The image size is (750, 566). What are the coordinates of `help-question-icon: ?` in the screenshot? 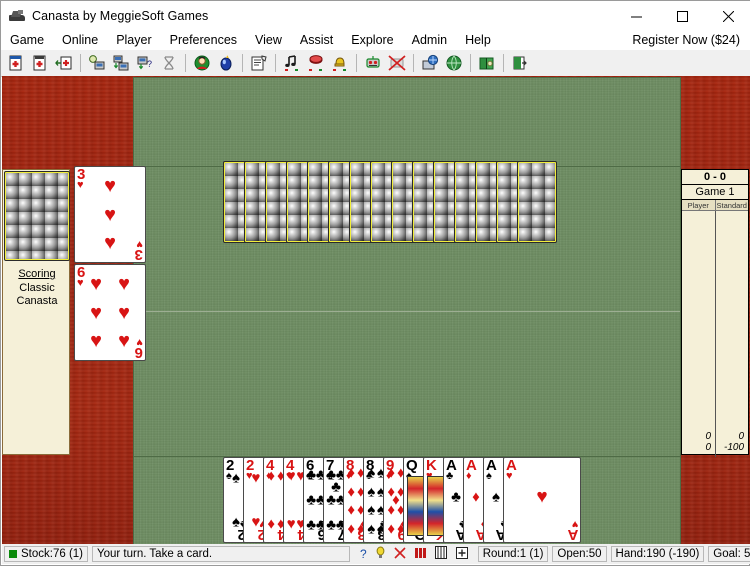 It's located at (363, 554).